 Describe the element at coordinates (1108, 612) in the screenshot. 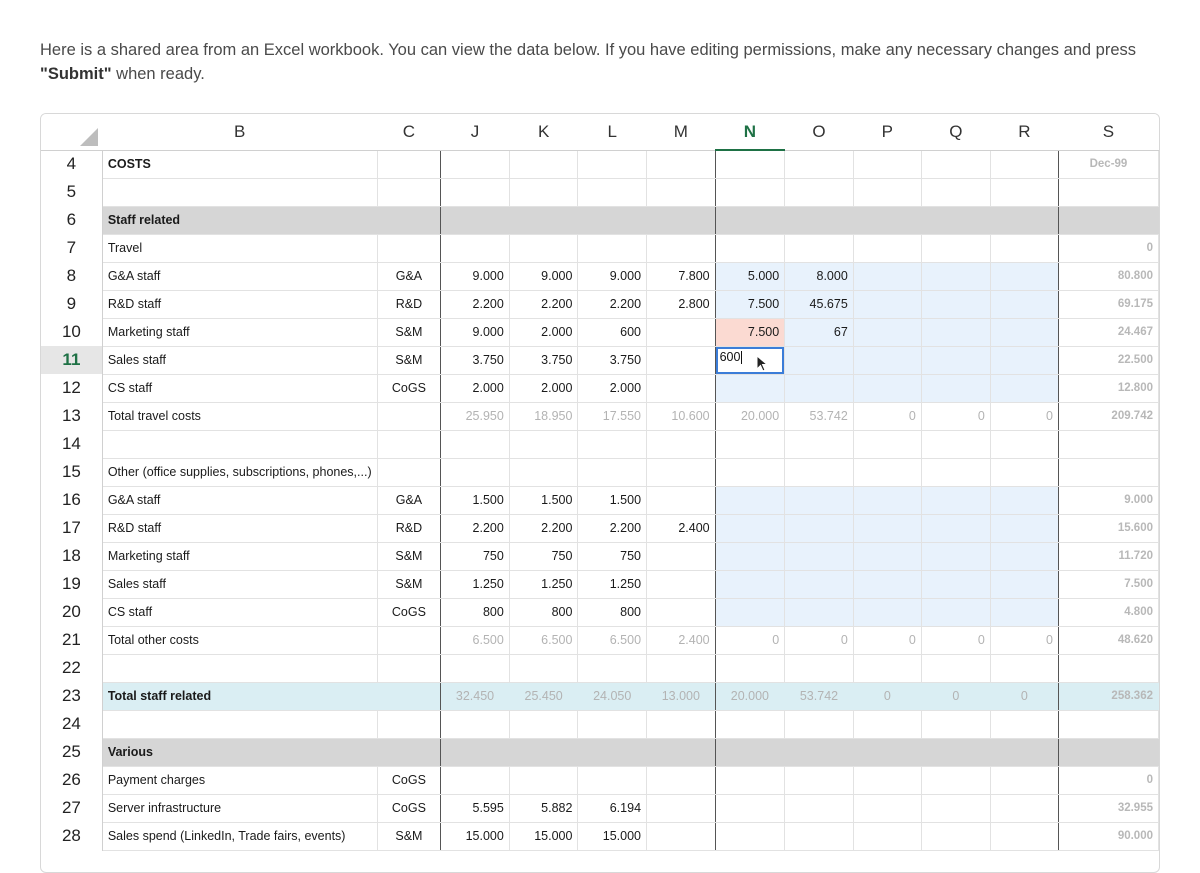

I see `cell-s-summary: 4.800` at that location.